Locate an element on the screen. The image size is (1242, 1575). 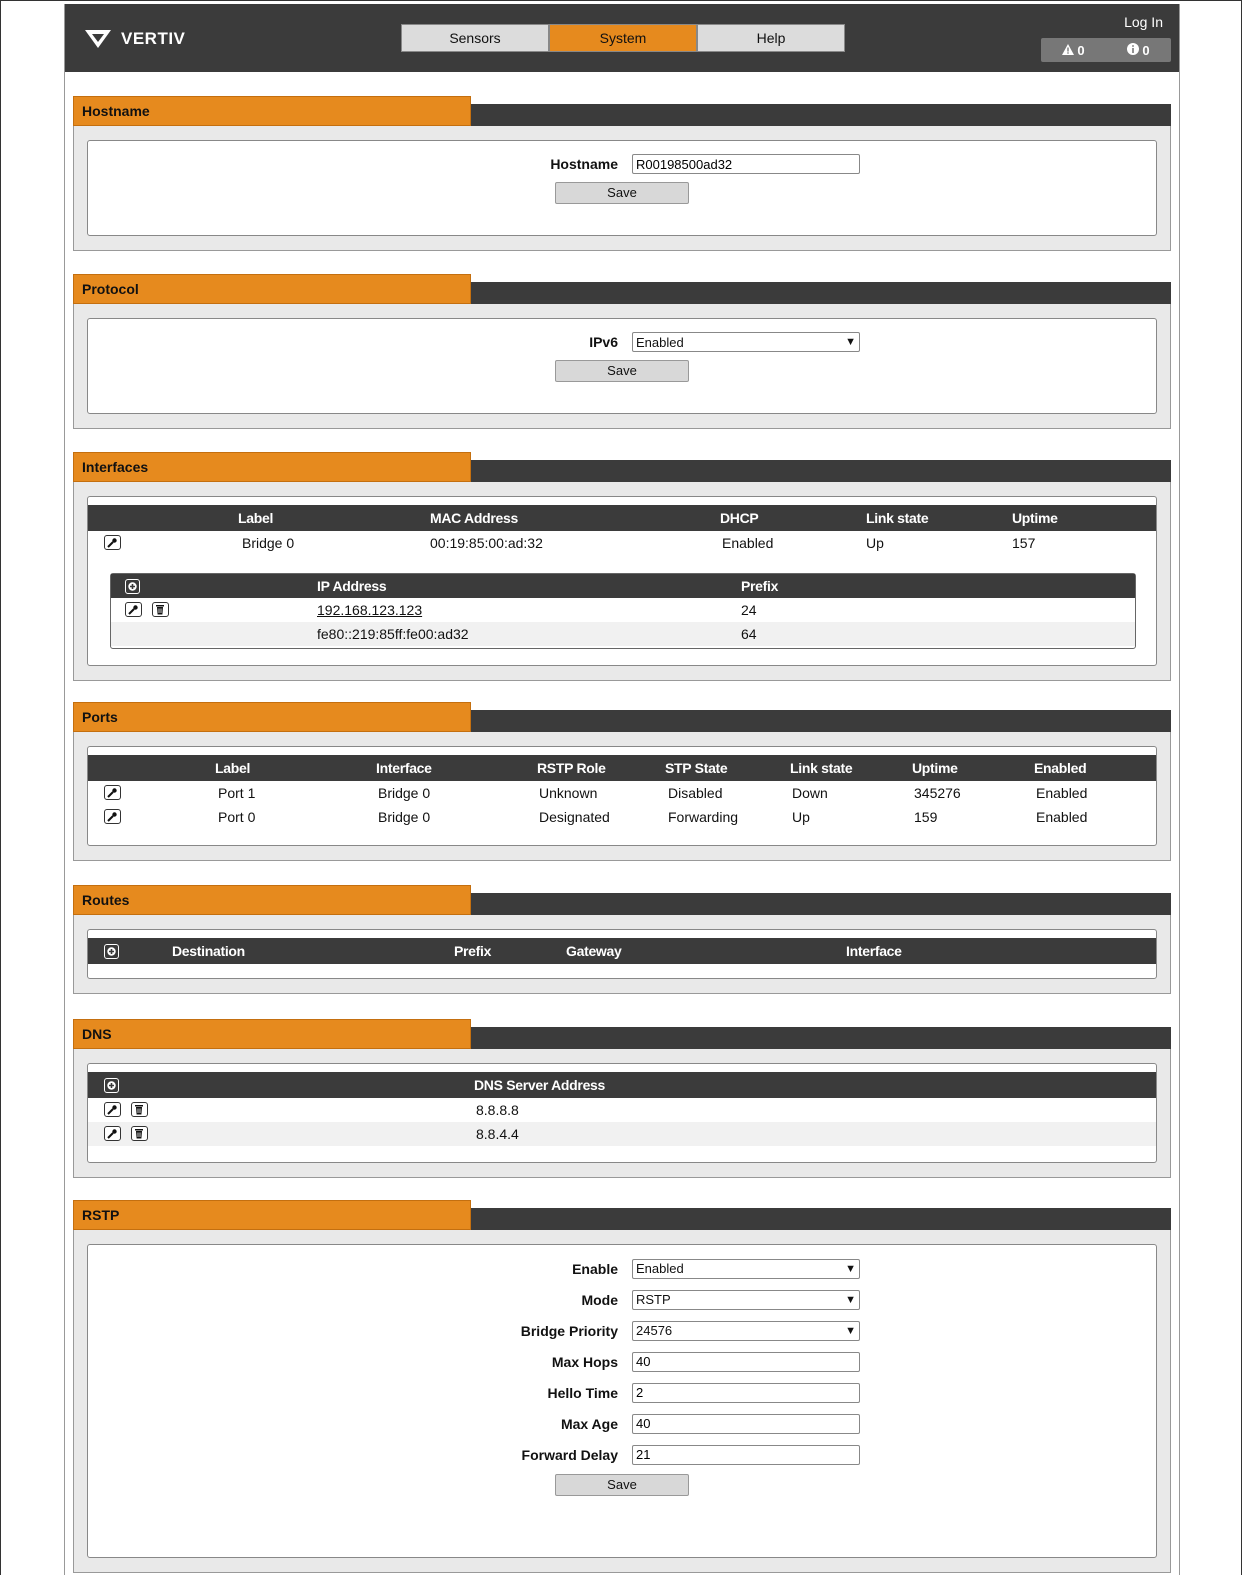
rstp-hello-input is located at coordinates (746, 1392).